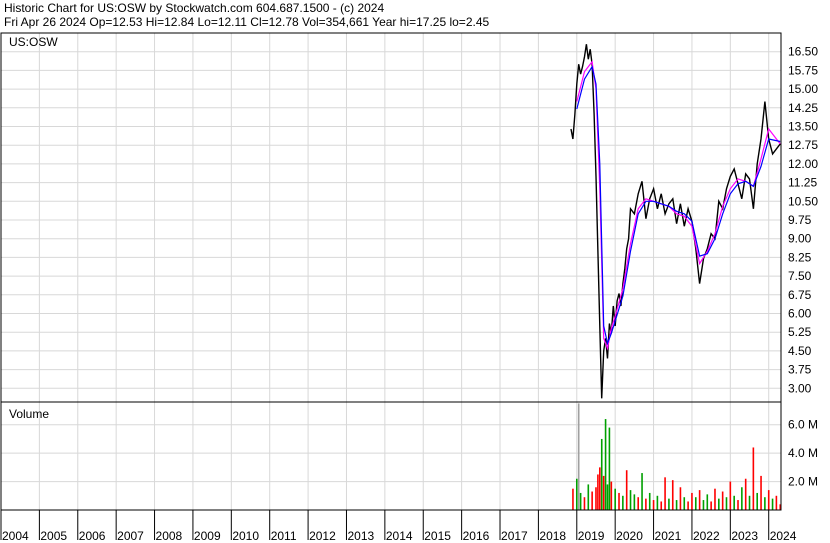  What do you see at coordinates (706, 536) in the screenshot?
I see `x-tick-label: 2022` at bounding box center [706, 536].